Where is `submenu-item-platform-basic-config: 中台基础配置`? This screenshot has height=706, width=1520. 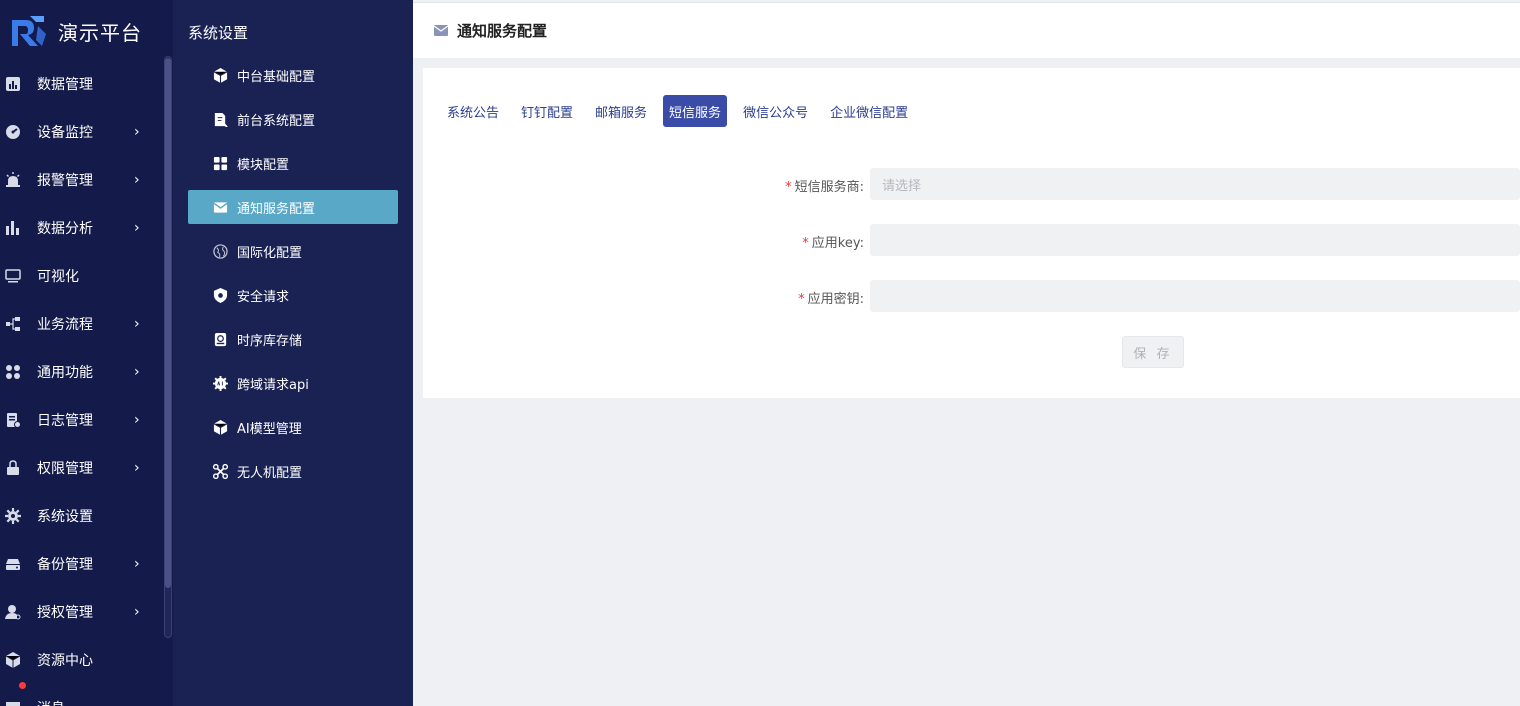
submenu-item-platform-basic-config: 中台基础配置 is located at coordinates (293, 75).